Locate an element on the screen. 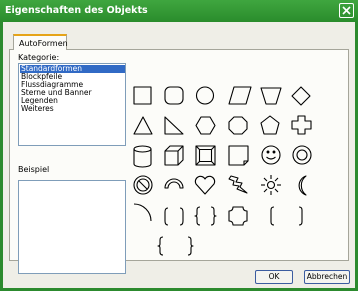 This screenshot has width=358, height=291. window-title: Eigenschaften des Objekts is located at coordinates (76, 10).